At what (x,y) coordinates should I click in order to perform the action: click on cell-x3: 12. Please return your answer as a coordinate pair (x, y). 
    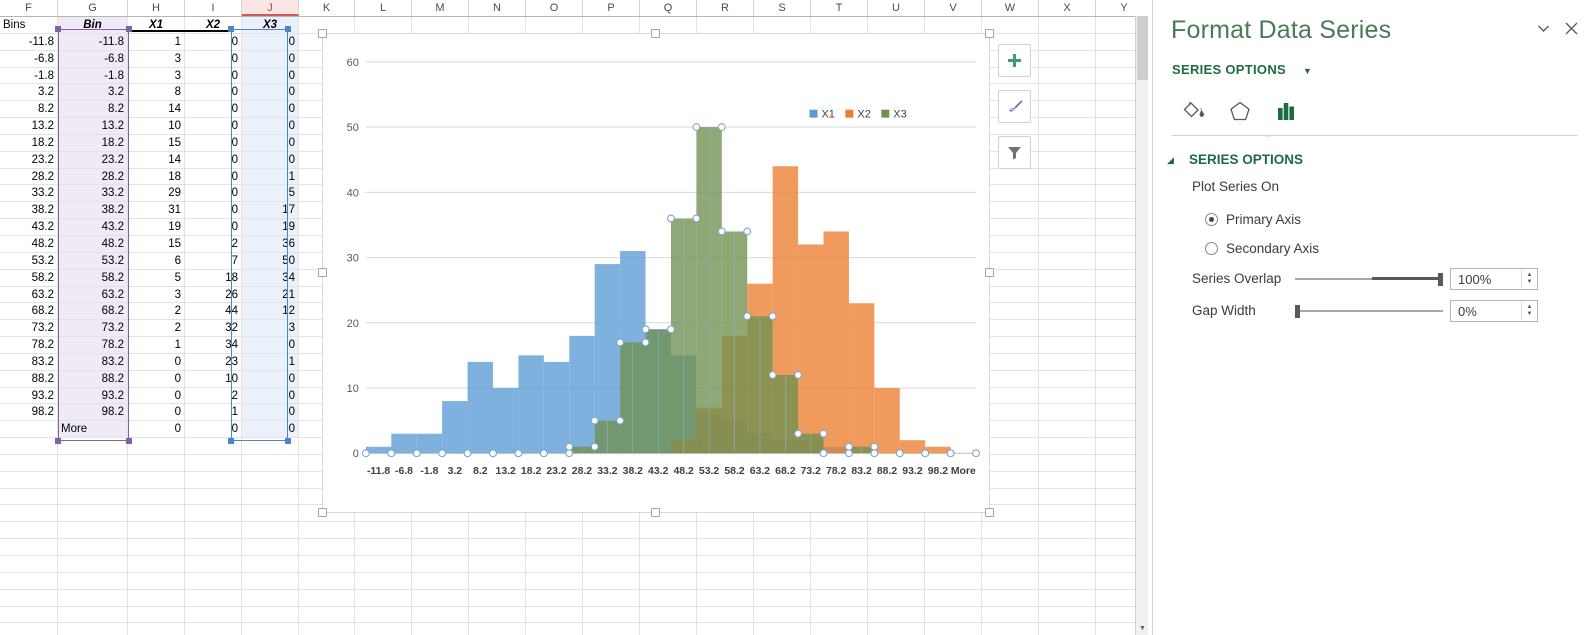
    Looking at the image, I should click on (270, 311).